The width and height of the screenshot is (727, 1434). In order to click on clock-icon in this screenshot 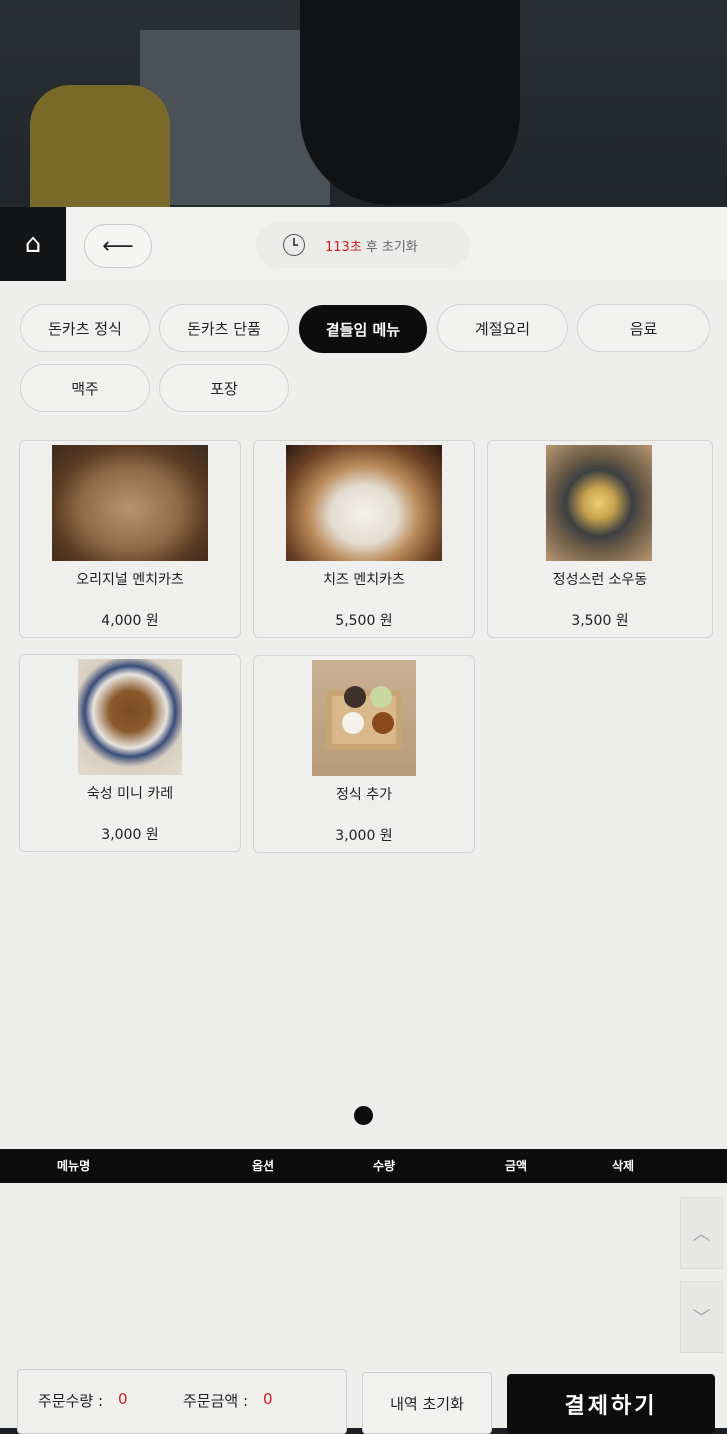, I will do `click(294, 245)`.